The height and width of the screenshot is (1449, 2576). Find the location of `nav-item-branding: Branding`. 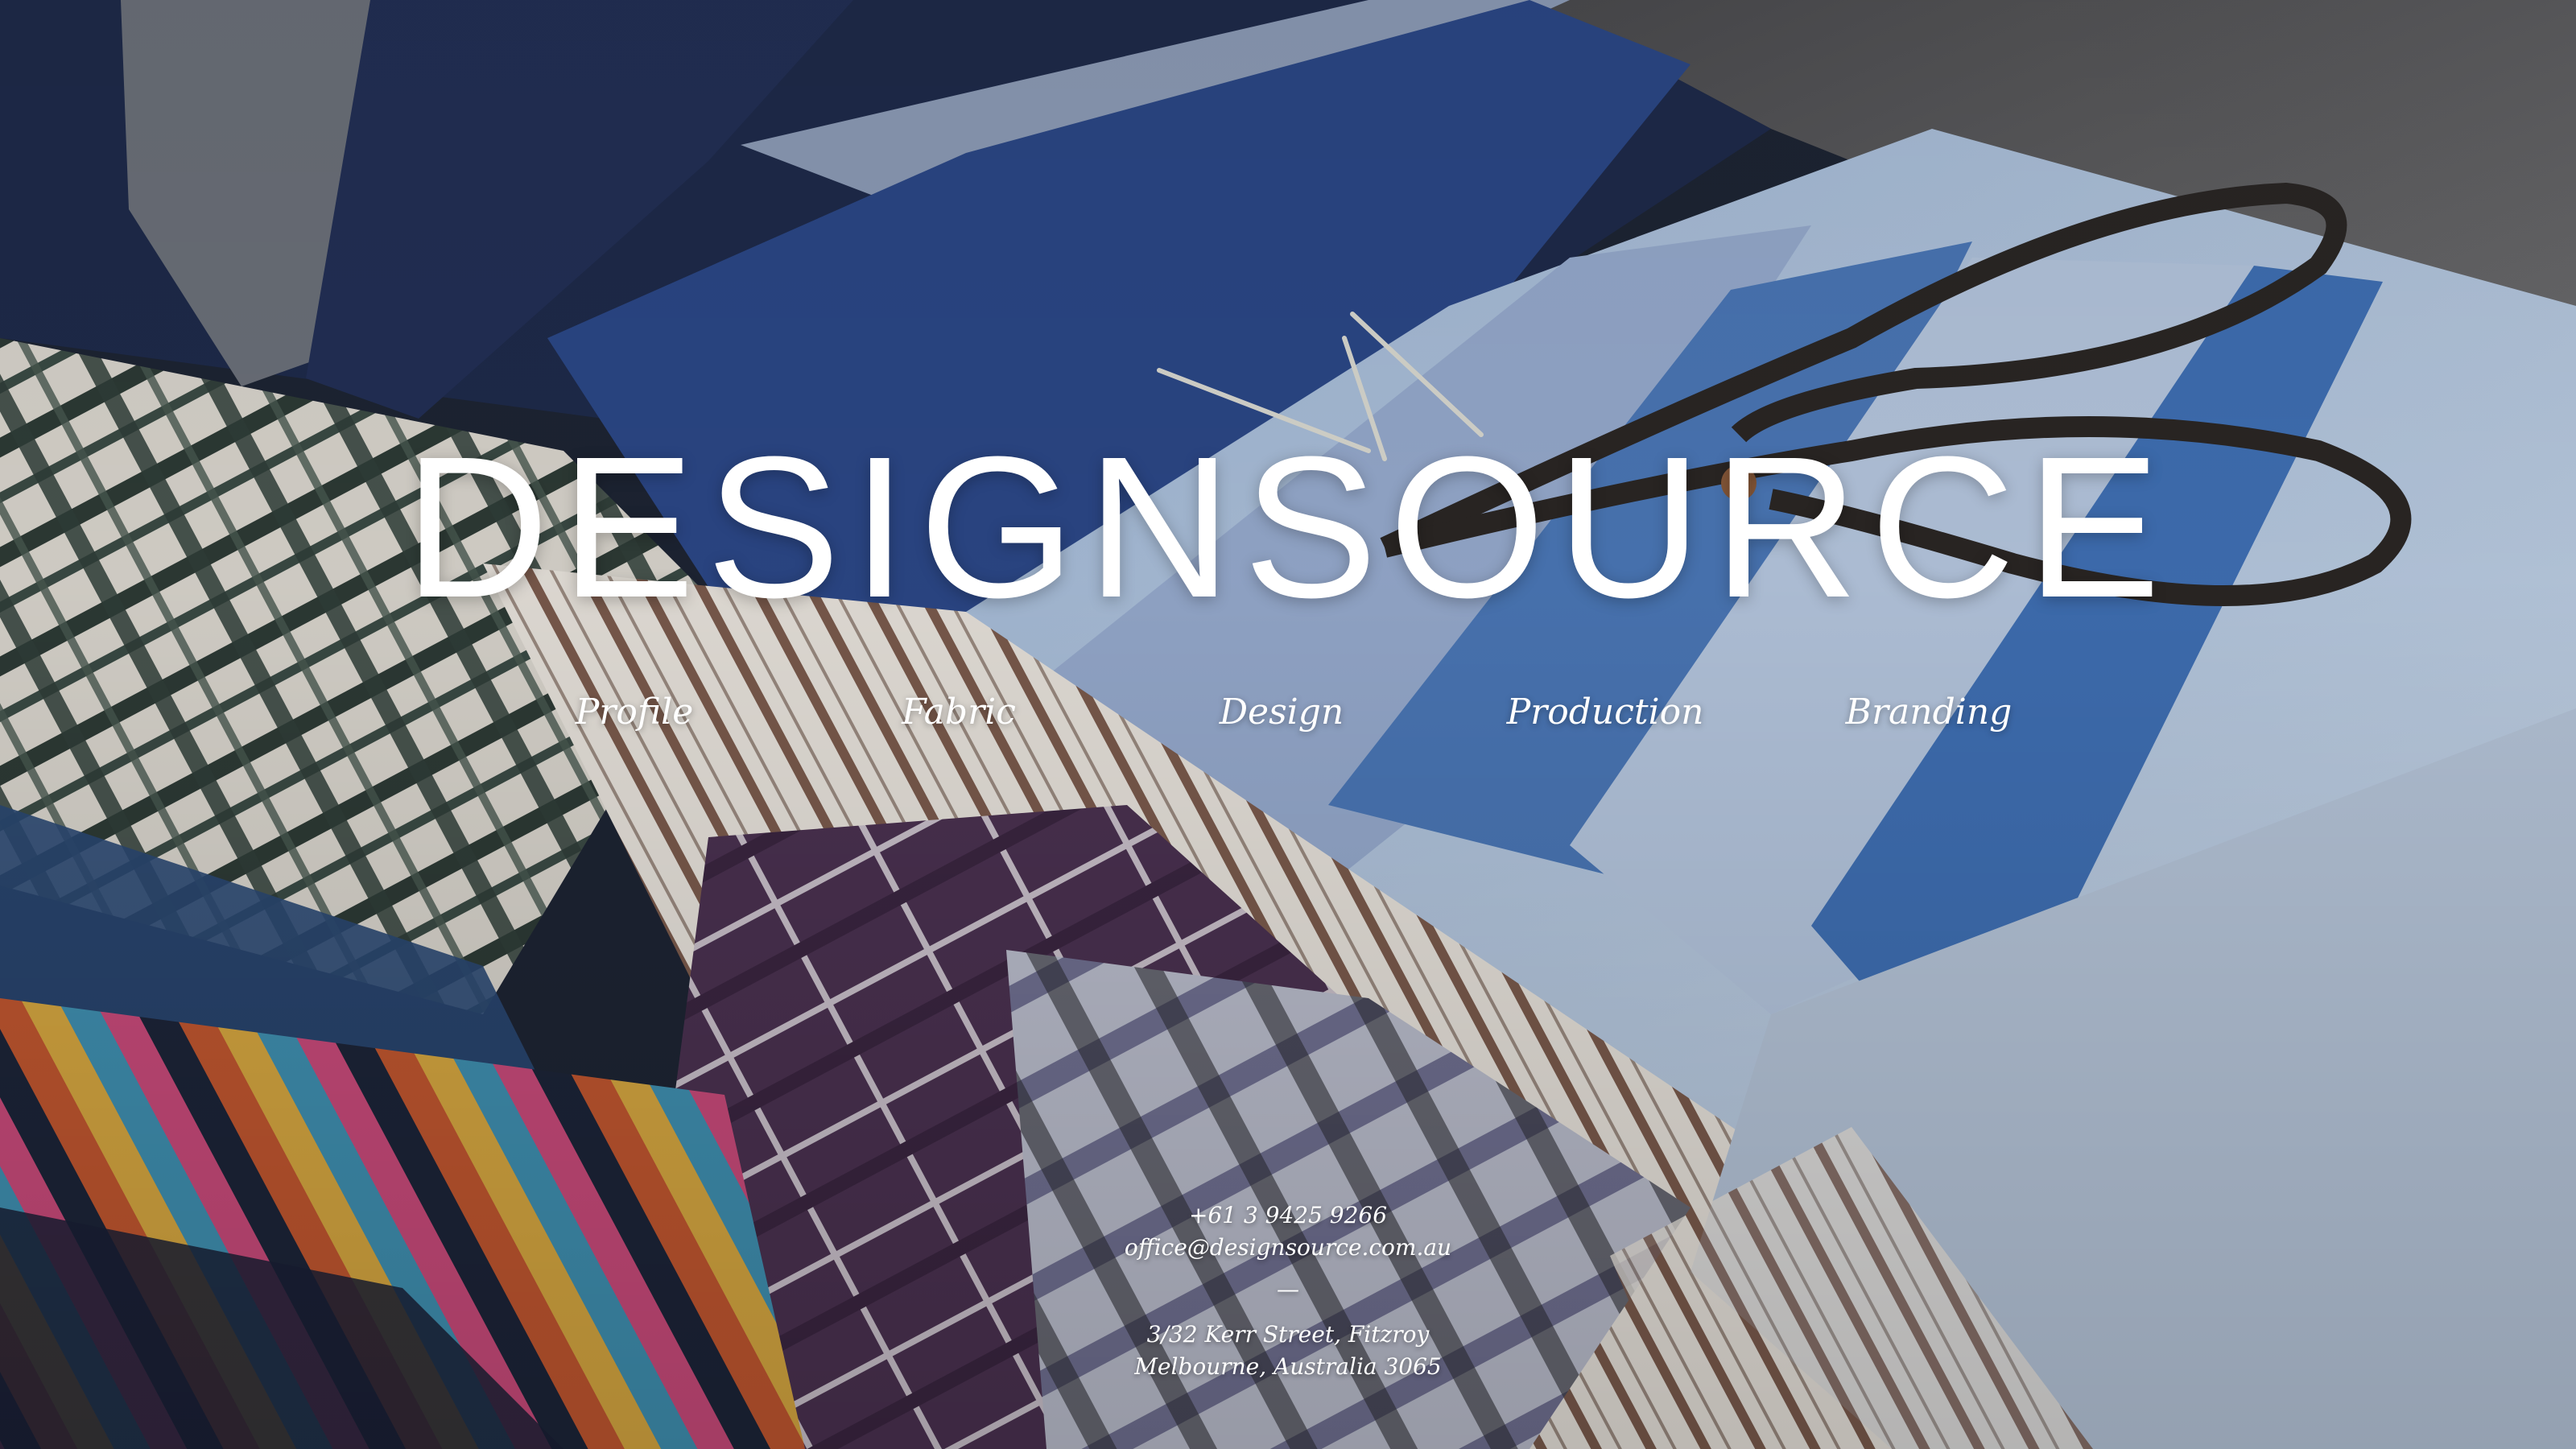

nav-item-branding: Branding is located at coordinates (1929, 712).